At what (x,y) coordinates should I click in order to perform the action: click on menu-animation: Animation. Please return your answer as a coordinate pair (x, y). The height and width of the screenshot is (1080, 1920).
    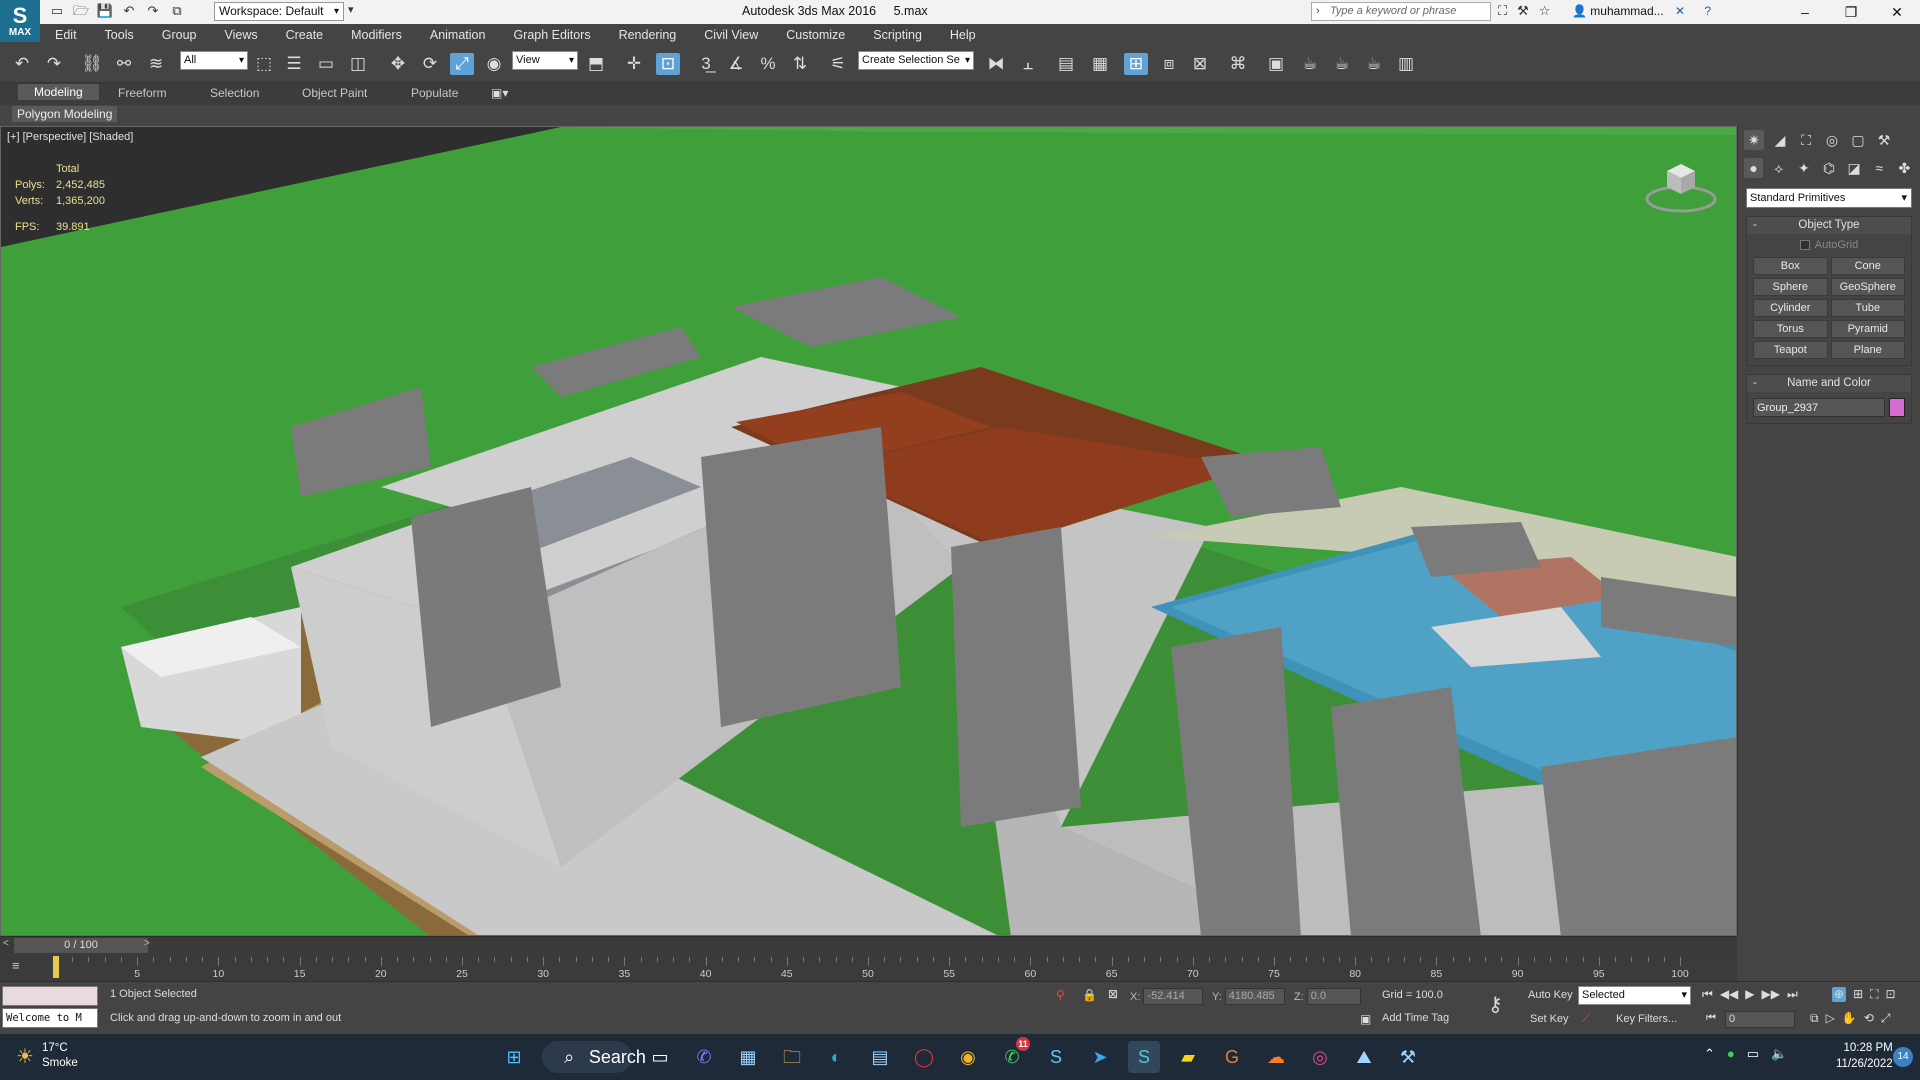
    Looking at the image, I should click on (458, 35).